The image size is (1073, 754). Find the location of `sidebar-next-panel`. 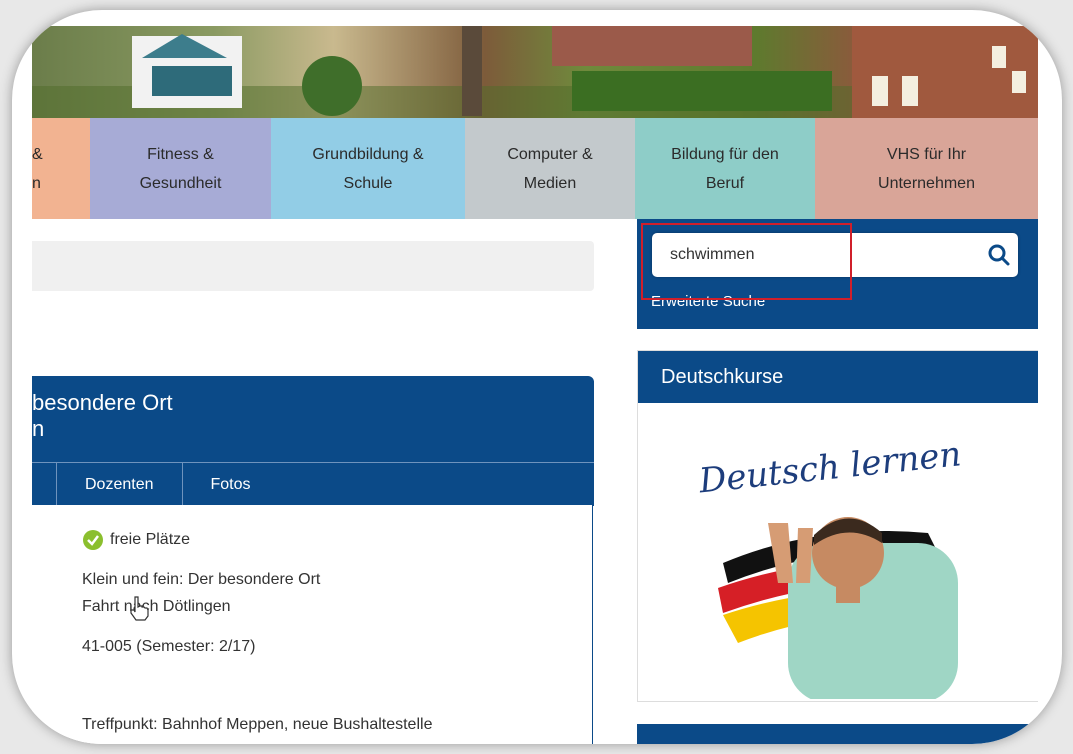

sidebar-next-panel is located at coordinates (837, 734).